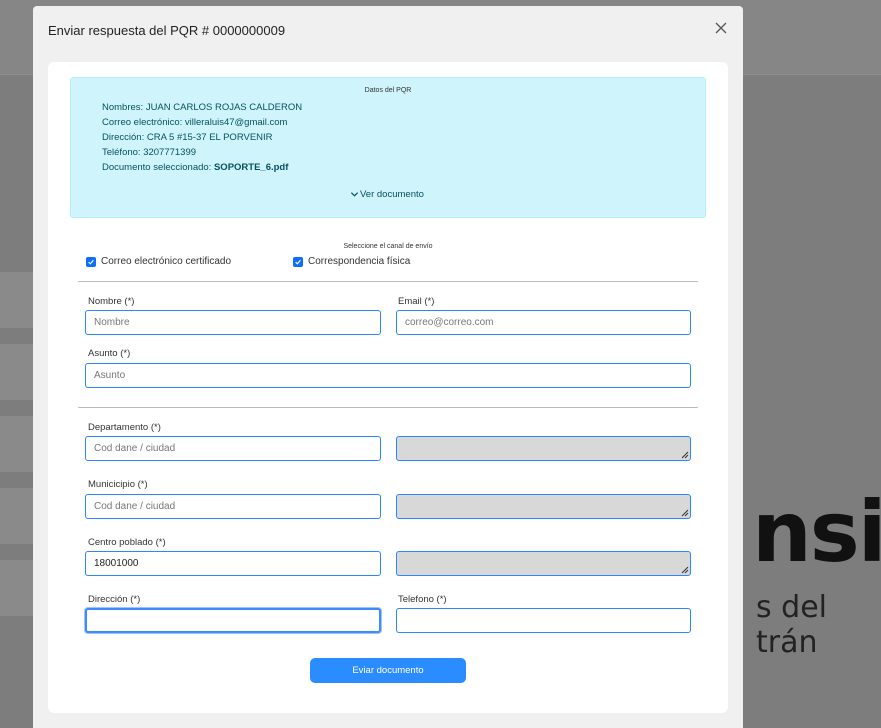 Image resolution: width=881 pixels, height=728 pixels. What do you see at coordinates (158, 167) in the screenshot?
I see `pqr-documento-label: Documento seleccionado:` at bounding box center [158, 167].